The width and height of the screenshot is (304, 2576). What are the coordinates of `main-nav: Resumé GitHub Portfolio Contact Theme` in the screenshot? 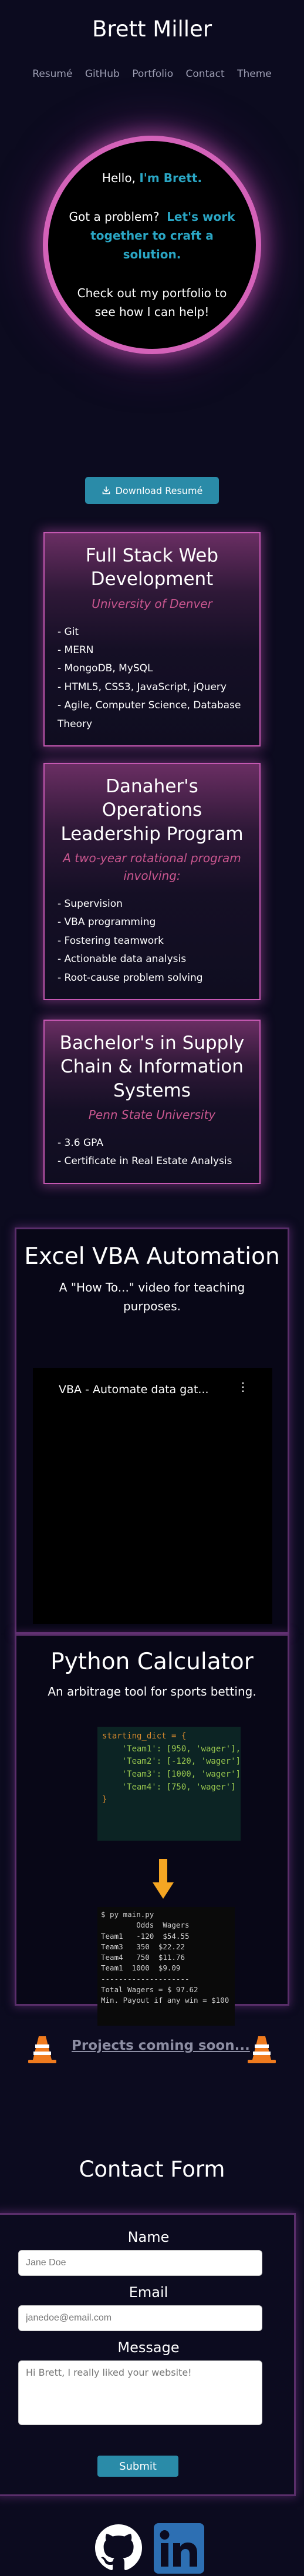 It's located at (152, 74).